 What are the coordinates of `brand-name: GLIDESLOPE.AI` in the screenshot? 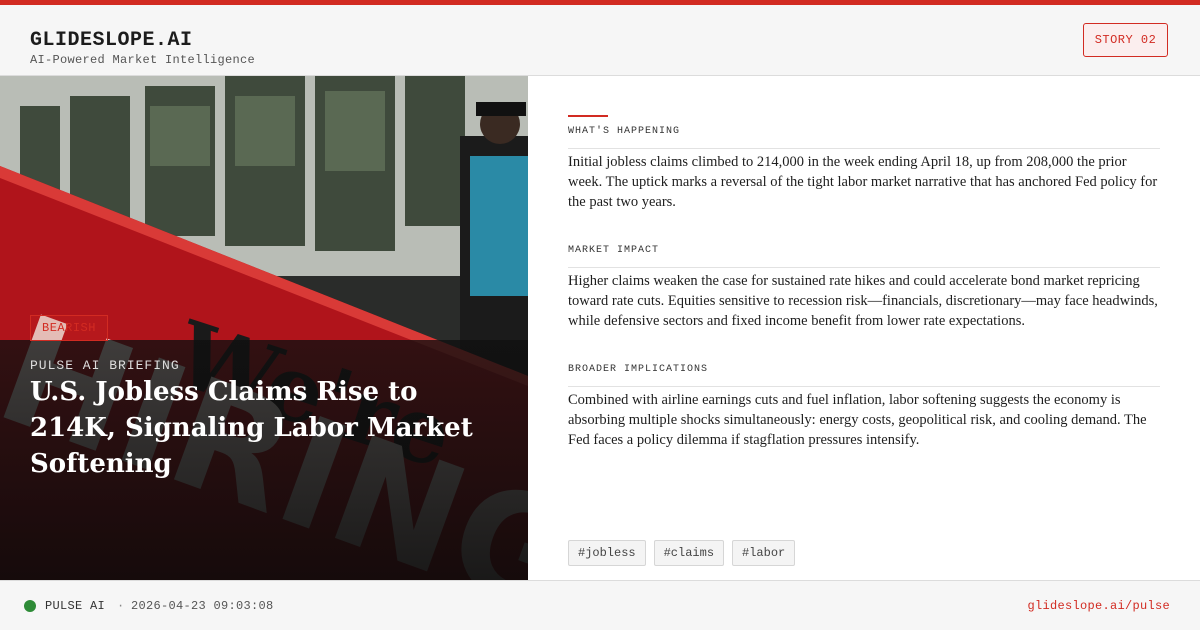 It's located at (111, 40).